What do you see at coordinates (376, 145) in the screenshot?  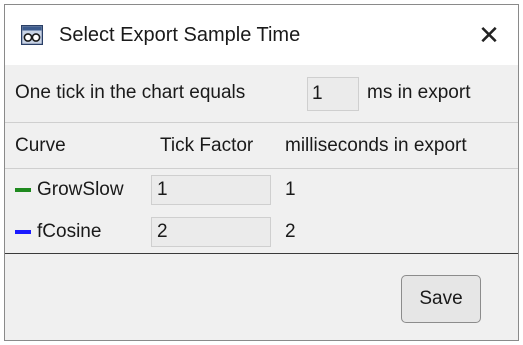 I see `column-header-milliseconds: milliseconds in export` at bounding box center [376, 145].